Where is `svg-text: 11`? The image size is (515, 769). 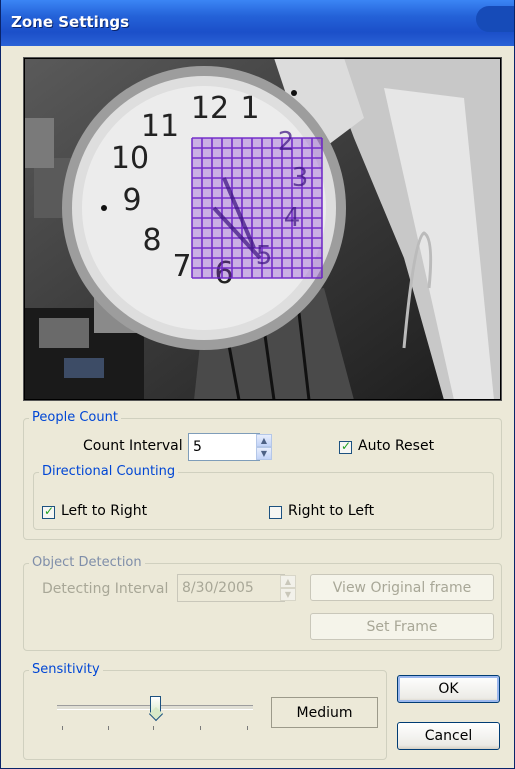 svg-text: 11 is located at coordinates (160, 126).